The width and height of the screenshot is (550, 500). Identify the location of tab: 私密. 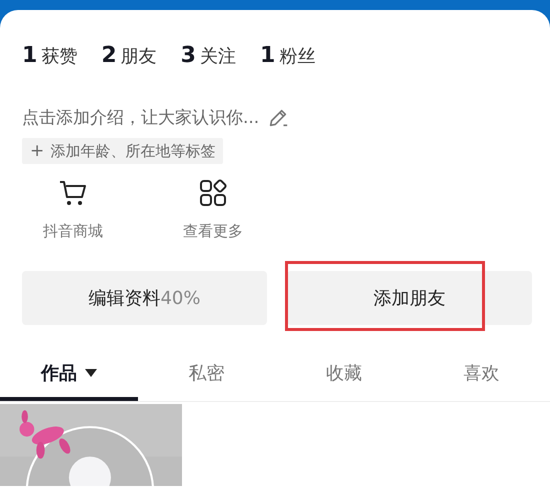
(206, 375).